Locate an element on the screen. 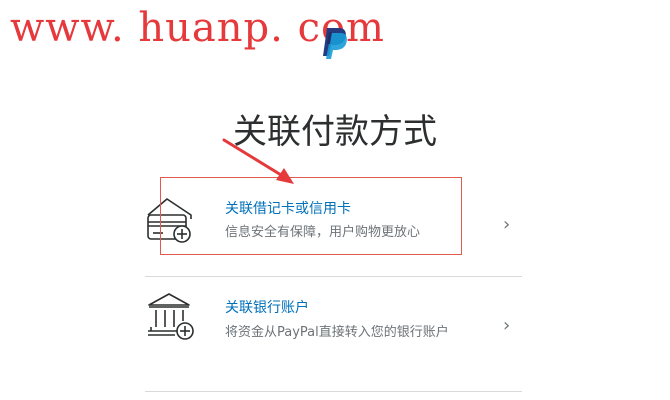 Image resolution: width=670 pixels, height=400 pixels. link-bank-title: 关联银行账户 is located at coordinates (267, 307).